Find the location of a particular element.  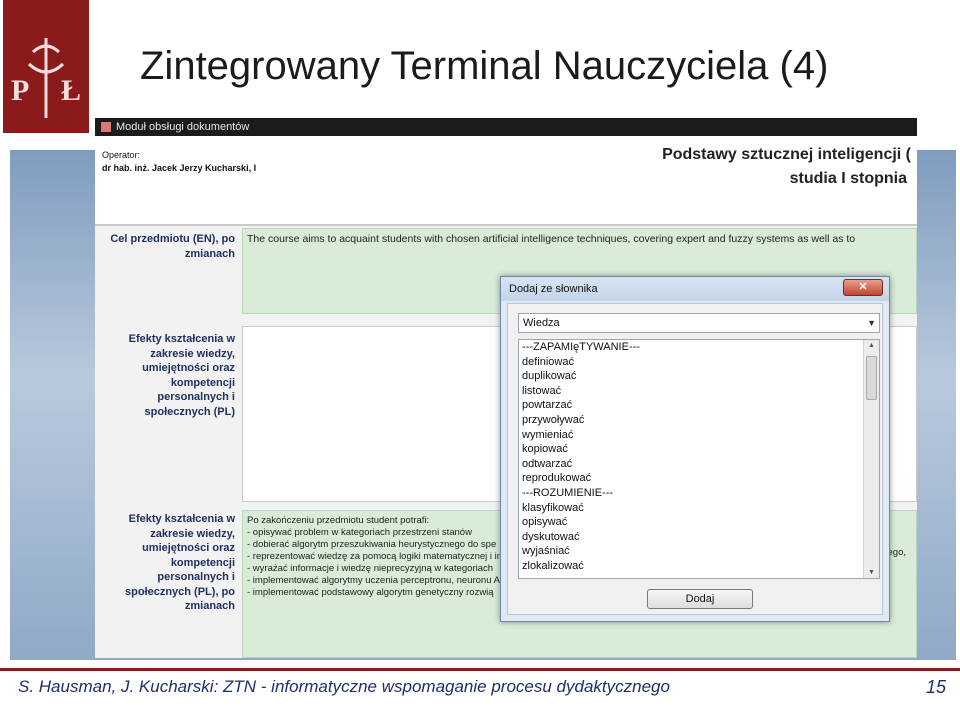

list-item: odtwarzać is located at coordinates (699, 464).